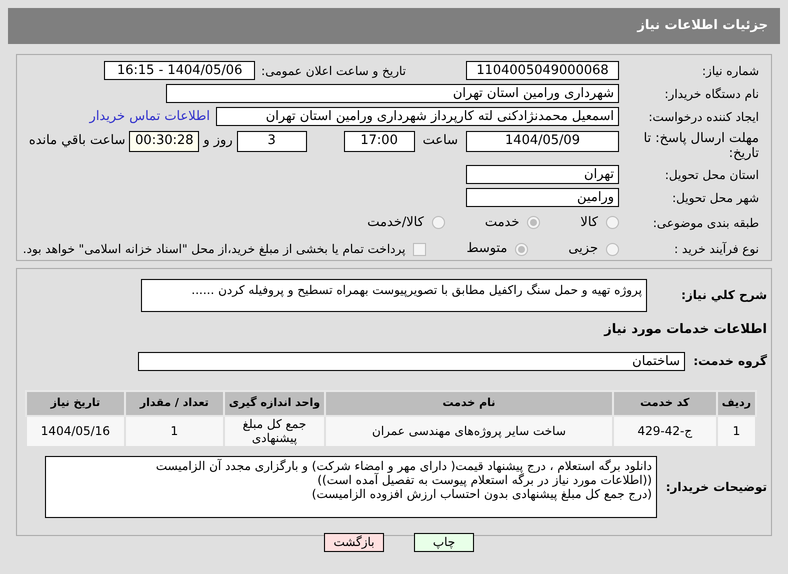  Describe the element at coordinates (417, 116) in the screenshot. I see `text-field: اسمعیل محمدنژادکنی لته کارپرداز شهرداری ورامین استان تهران` at that location.